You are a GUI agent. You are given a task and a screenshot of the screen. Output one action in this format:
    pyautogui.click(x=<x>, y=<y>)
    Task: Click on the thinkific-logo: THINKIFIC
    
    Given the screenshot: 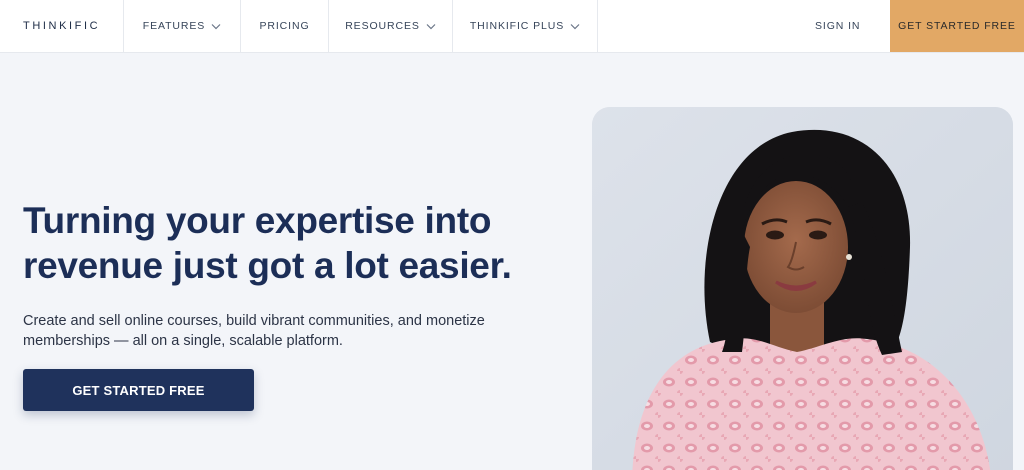 What is the action you would take?
    pyautogui.click(x=62, y=26)
    